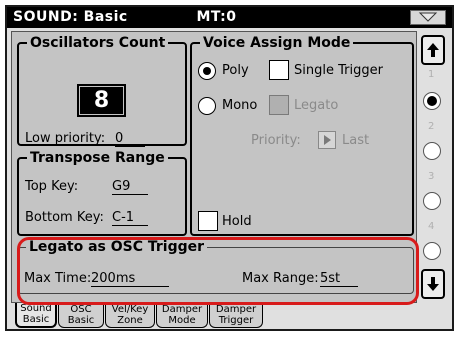  I want to click on poly-label: Poly, so click(235, 70).